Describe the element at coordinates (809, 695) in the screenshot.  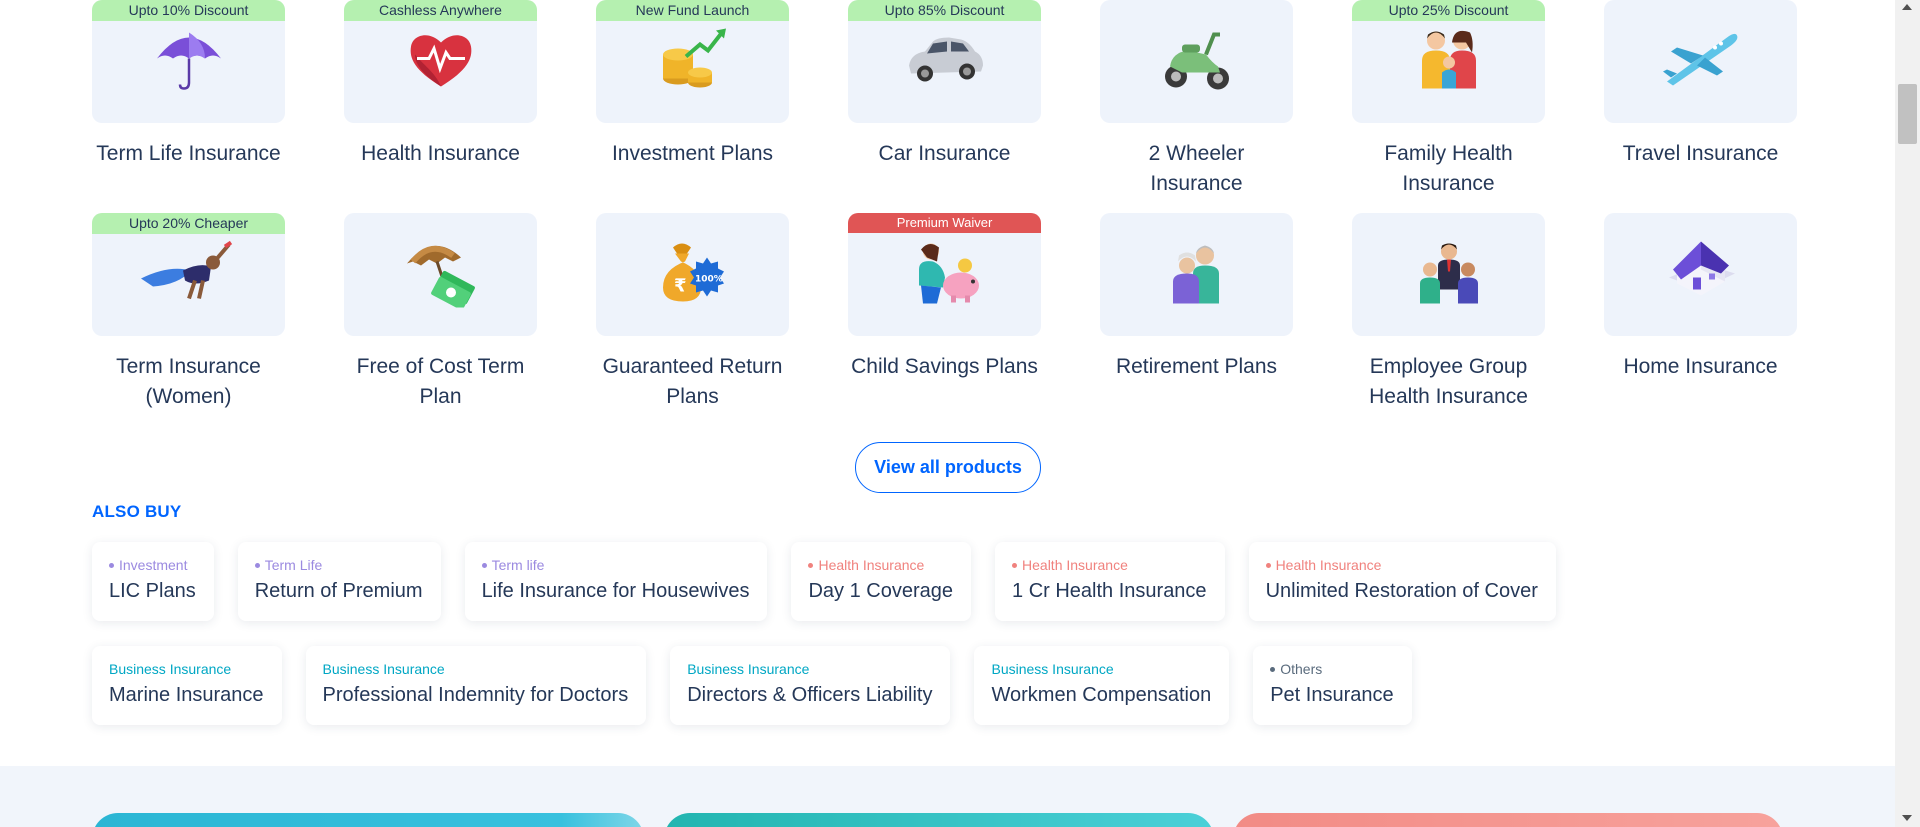
I see `chip-title: Directors & Officers Liability` at that location.